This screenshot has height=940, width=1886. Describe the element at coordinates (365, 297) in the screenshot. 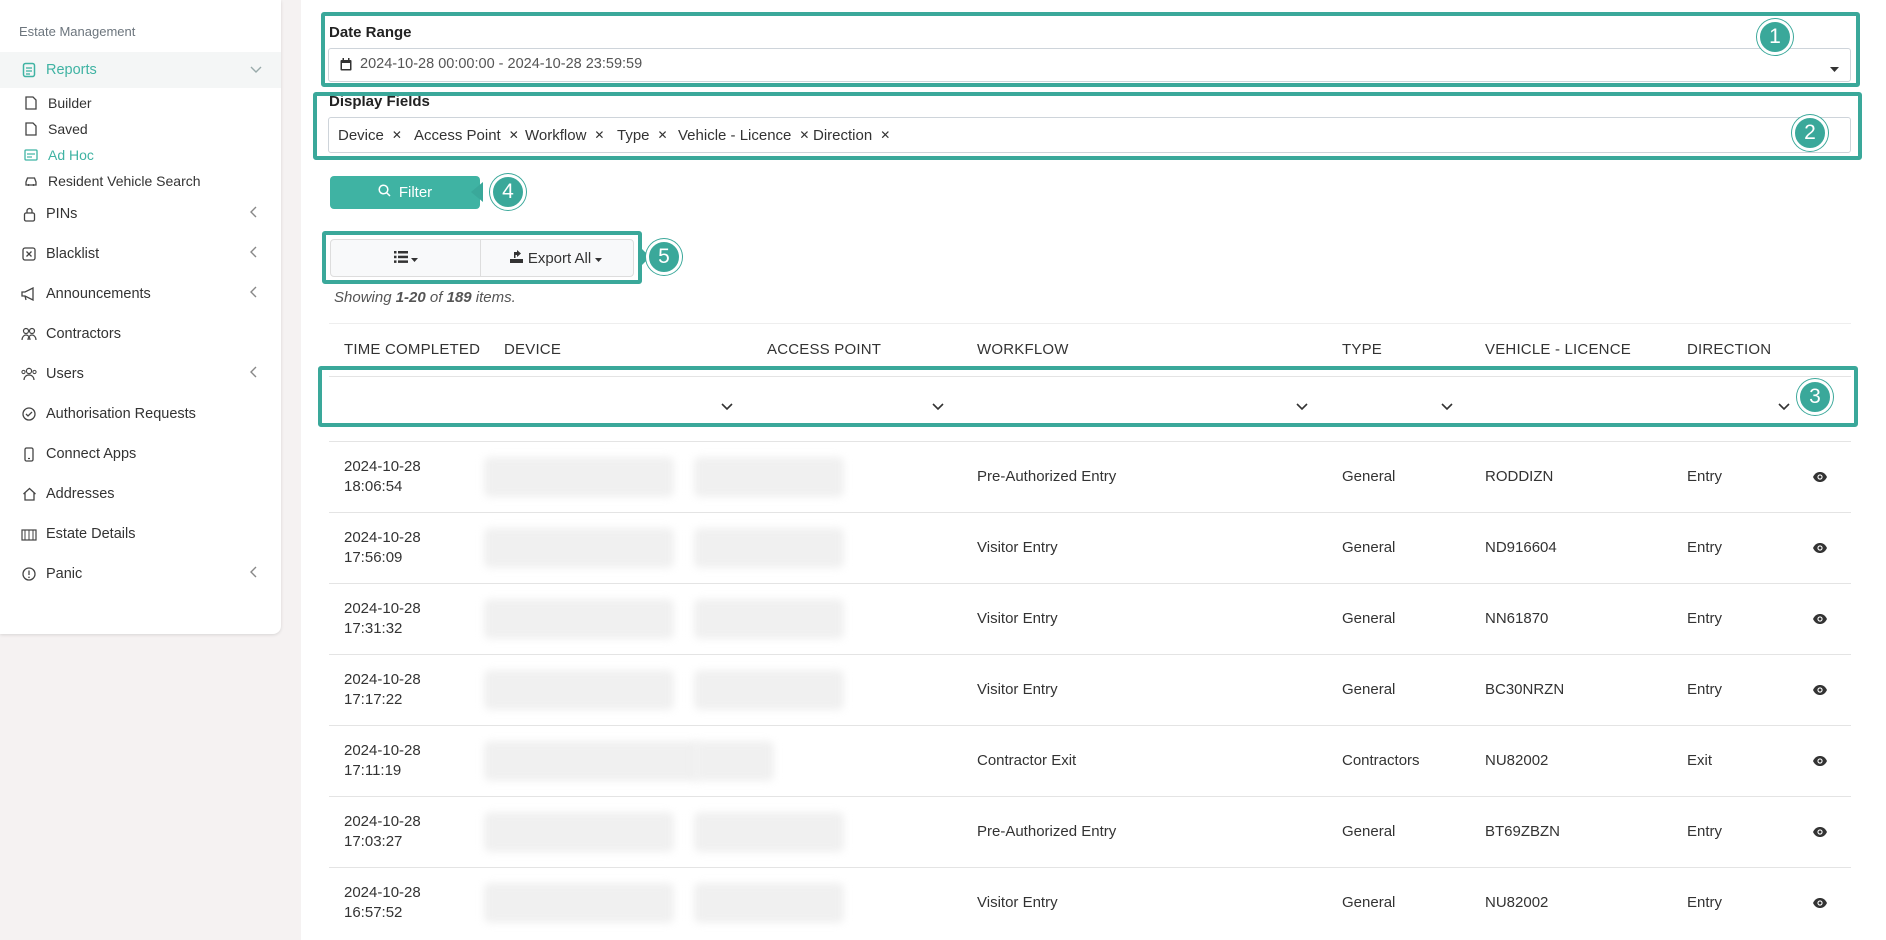

I see `summary-prefix: Showing` at that location.